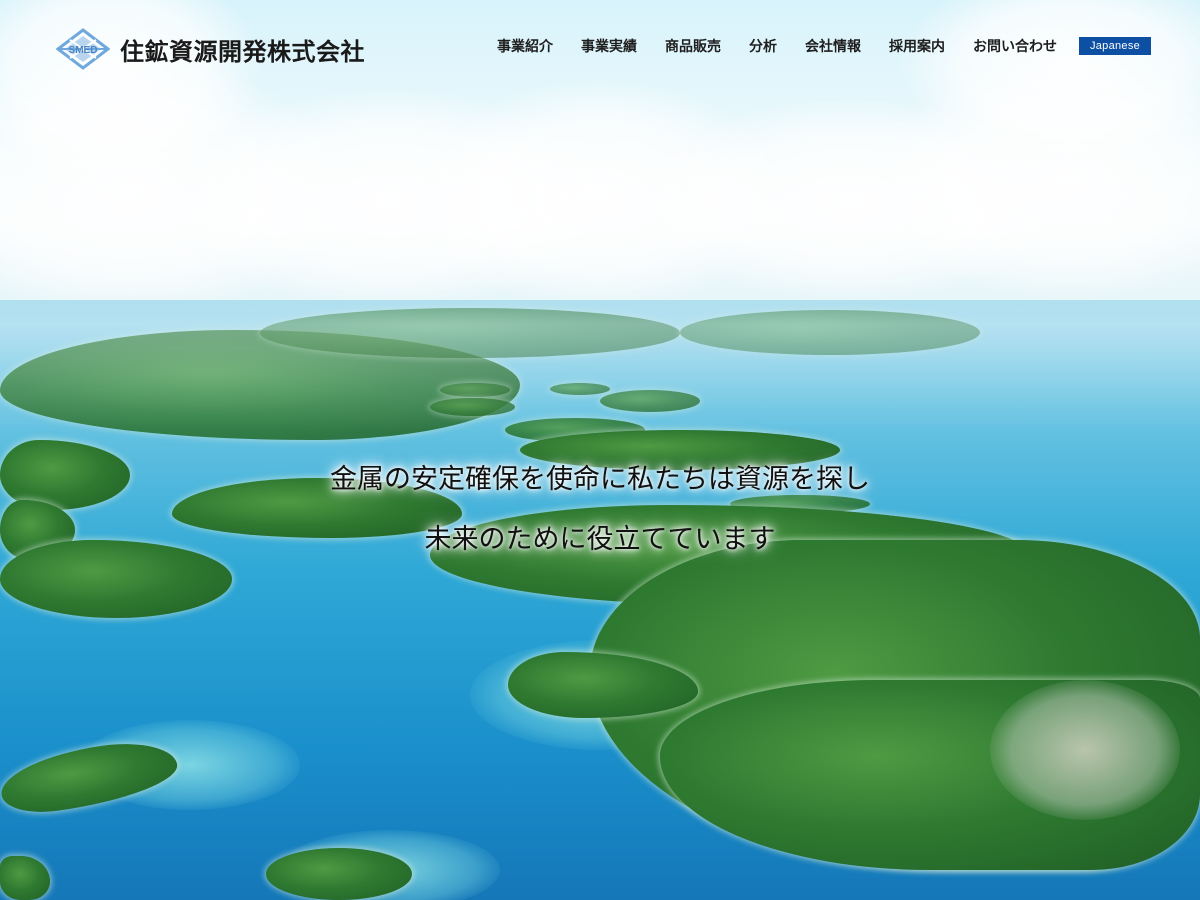  Describe the element at coordinates (693, 46) in the screenshot. I see `nav-item-product-sales: 商品販売` at that location.